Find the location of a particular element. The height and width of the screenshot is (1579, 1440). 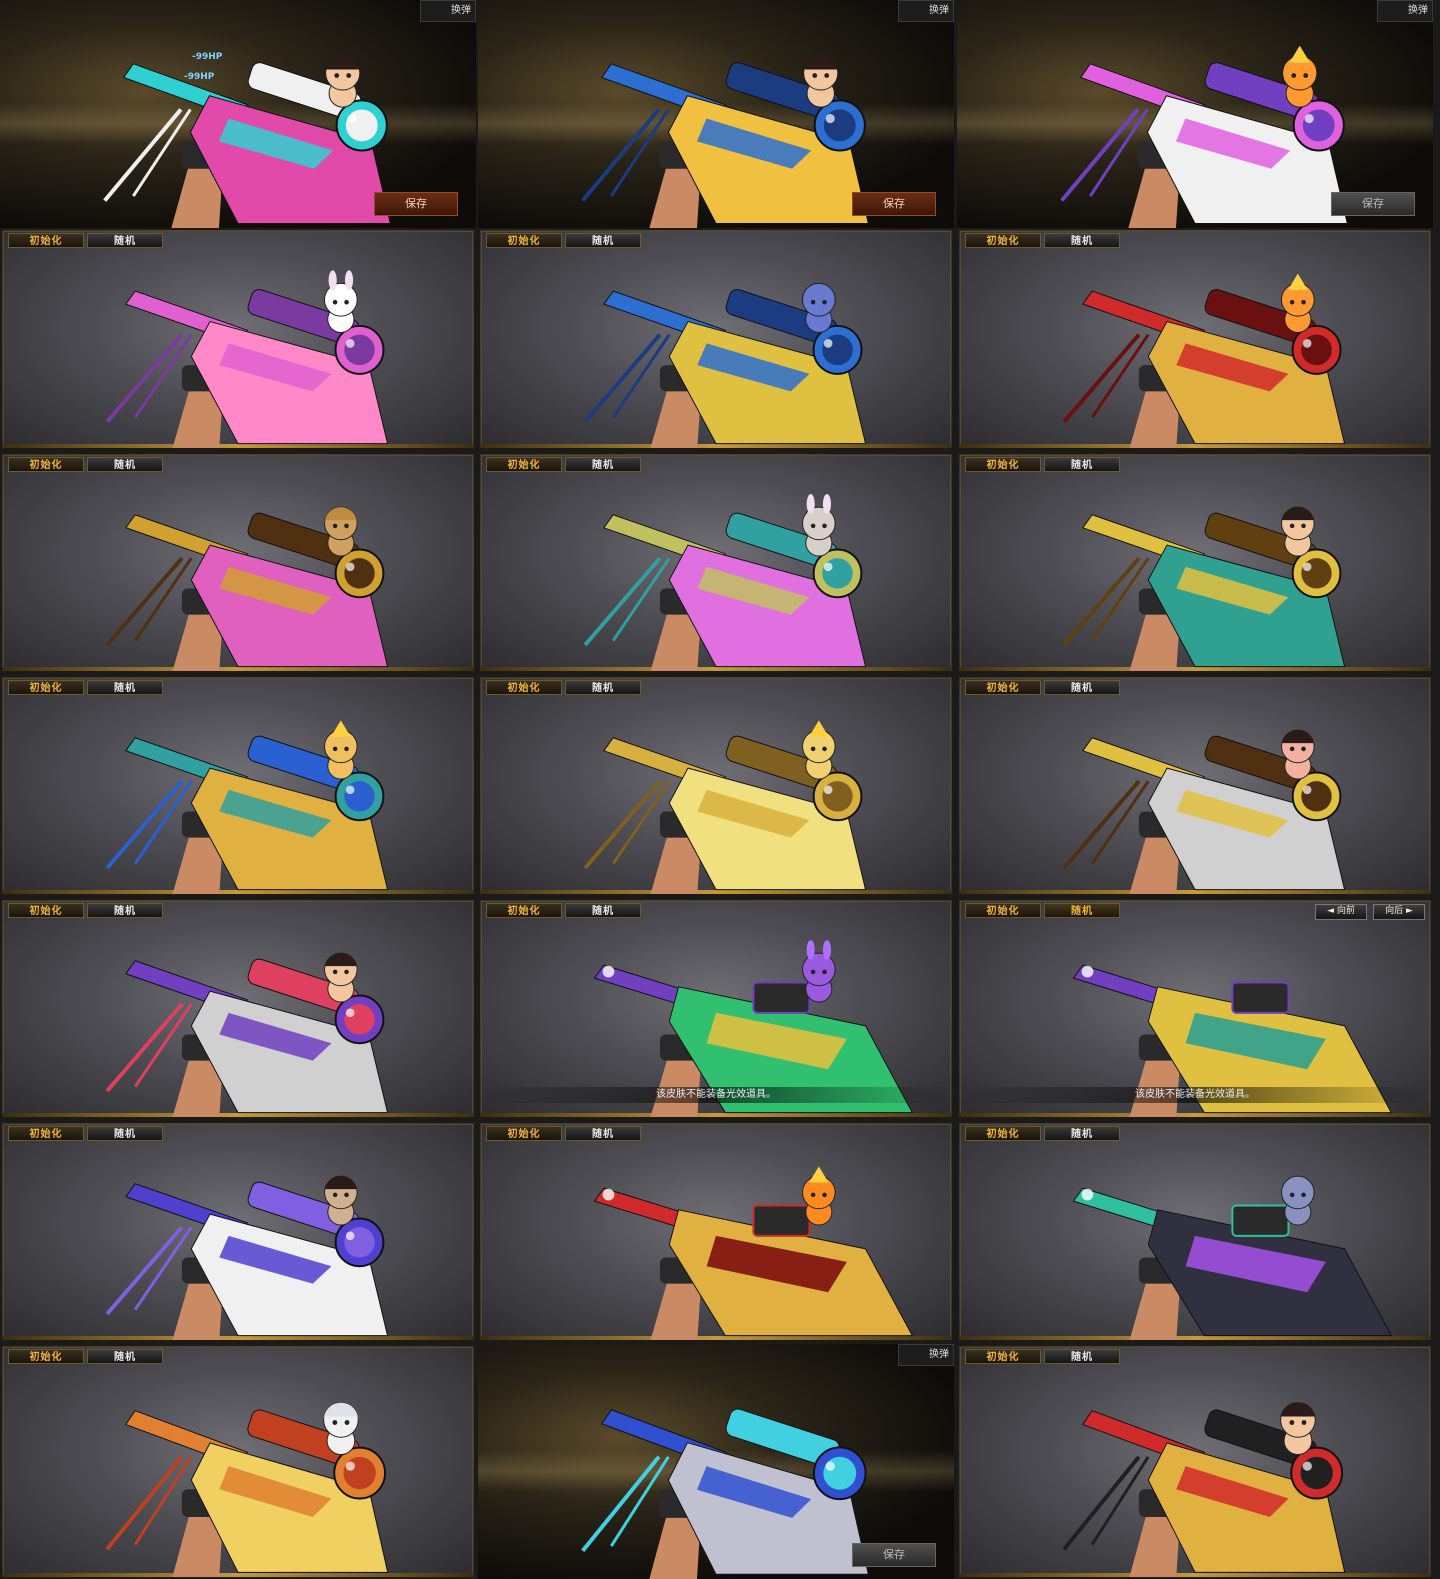

prev-button: ◄ 向前 is located at coordinates (1341, 912).